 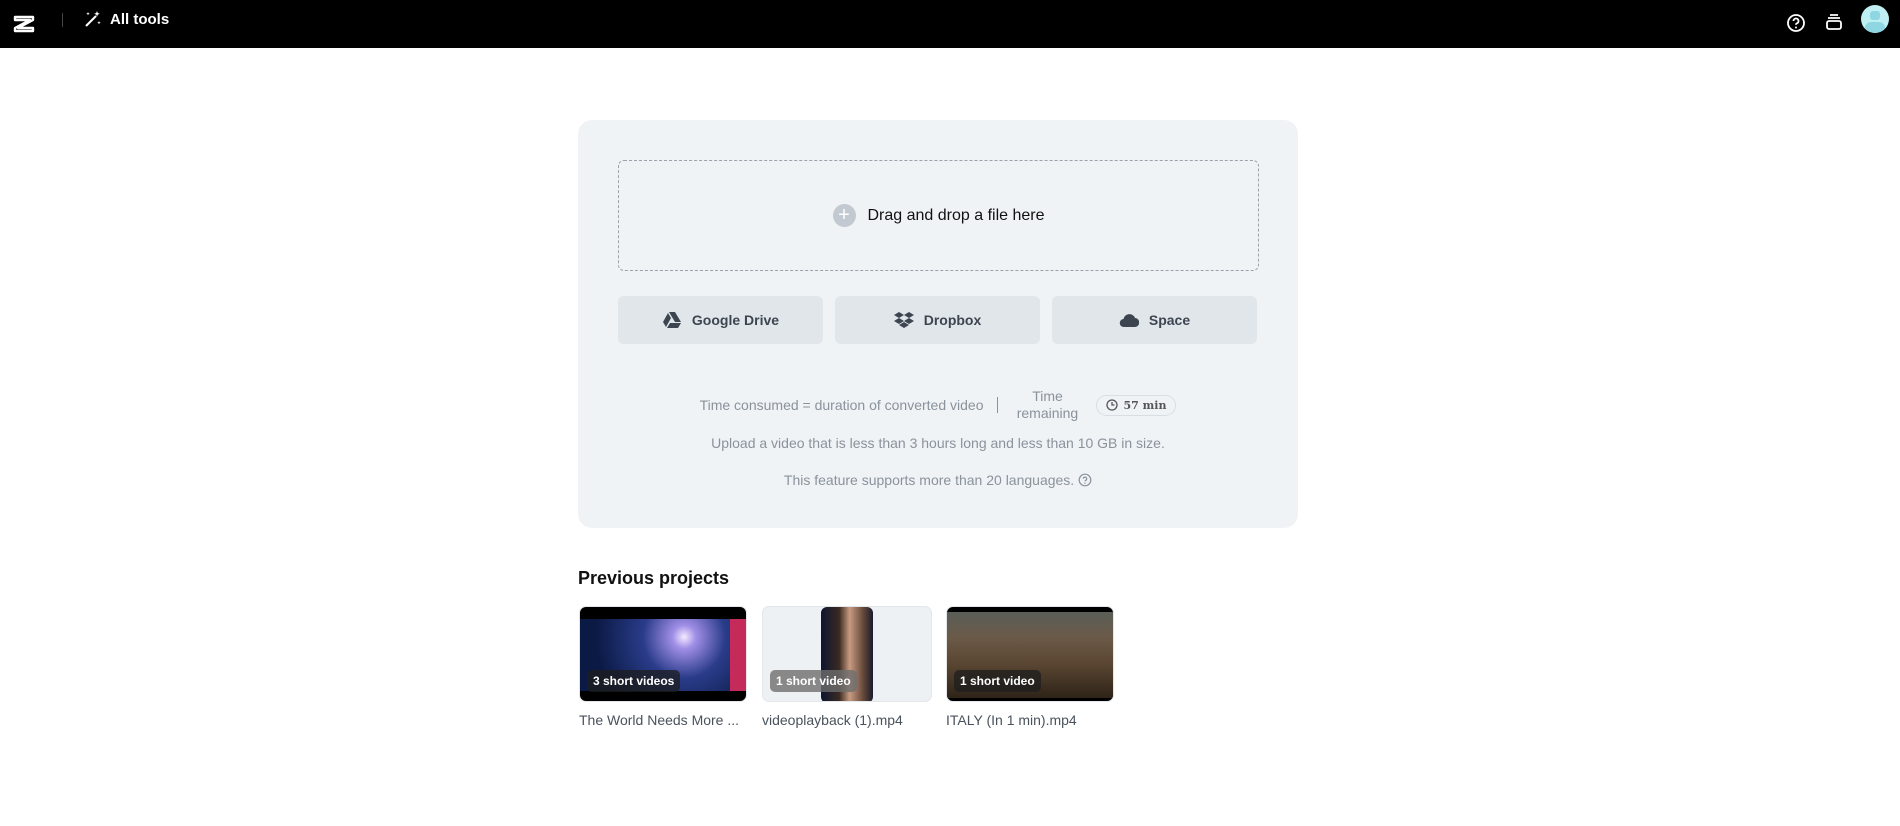 What do you see at coordinates (93, 19) in the screenshot?
I see `magic-wand-icon` at bounding box center [93, 19].